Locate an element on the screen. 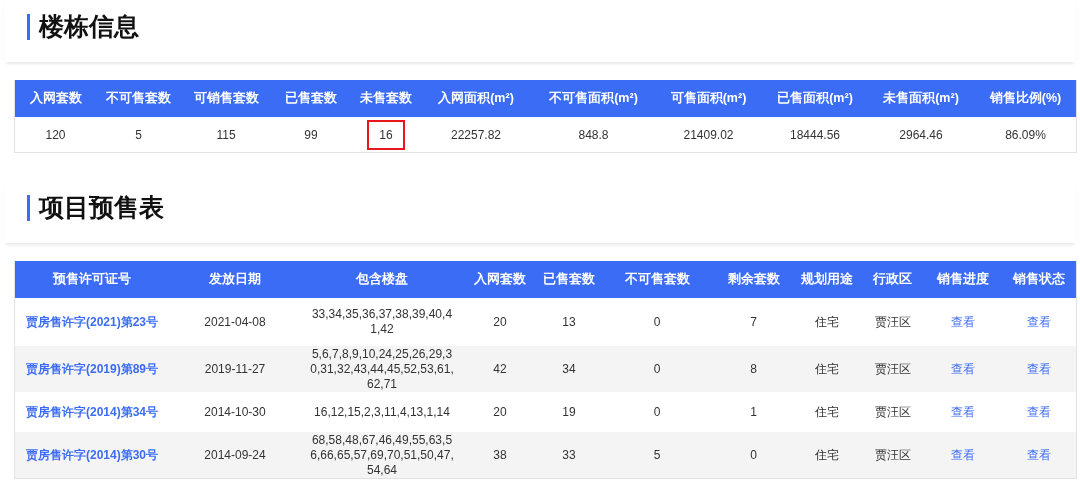 The width and height of the screenshot is (1080, 482). table-cell-text: 18444.56 is located at coordinates (815, 135).